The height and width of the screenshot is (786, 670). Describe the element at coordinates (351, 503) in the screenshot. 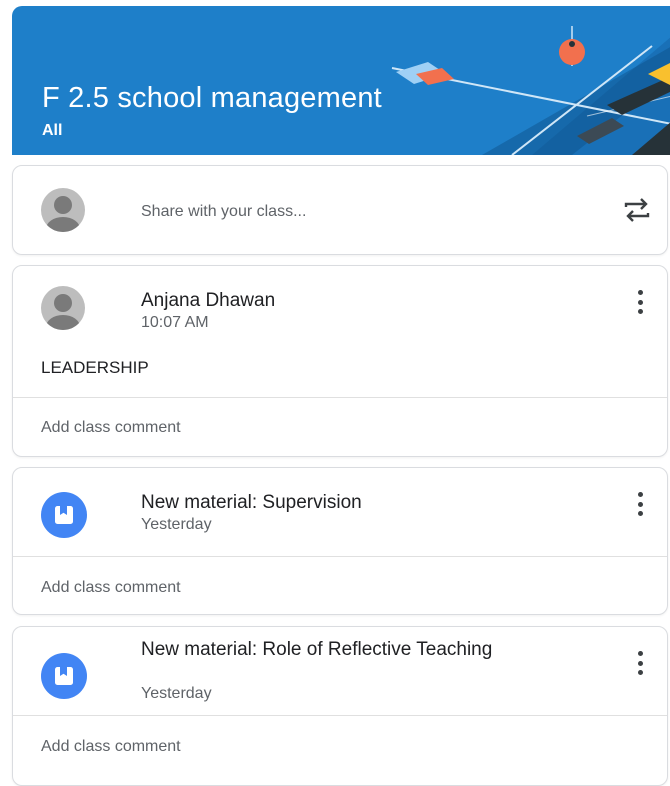

I see `material-title: New material: Supervision` at that location.